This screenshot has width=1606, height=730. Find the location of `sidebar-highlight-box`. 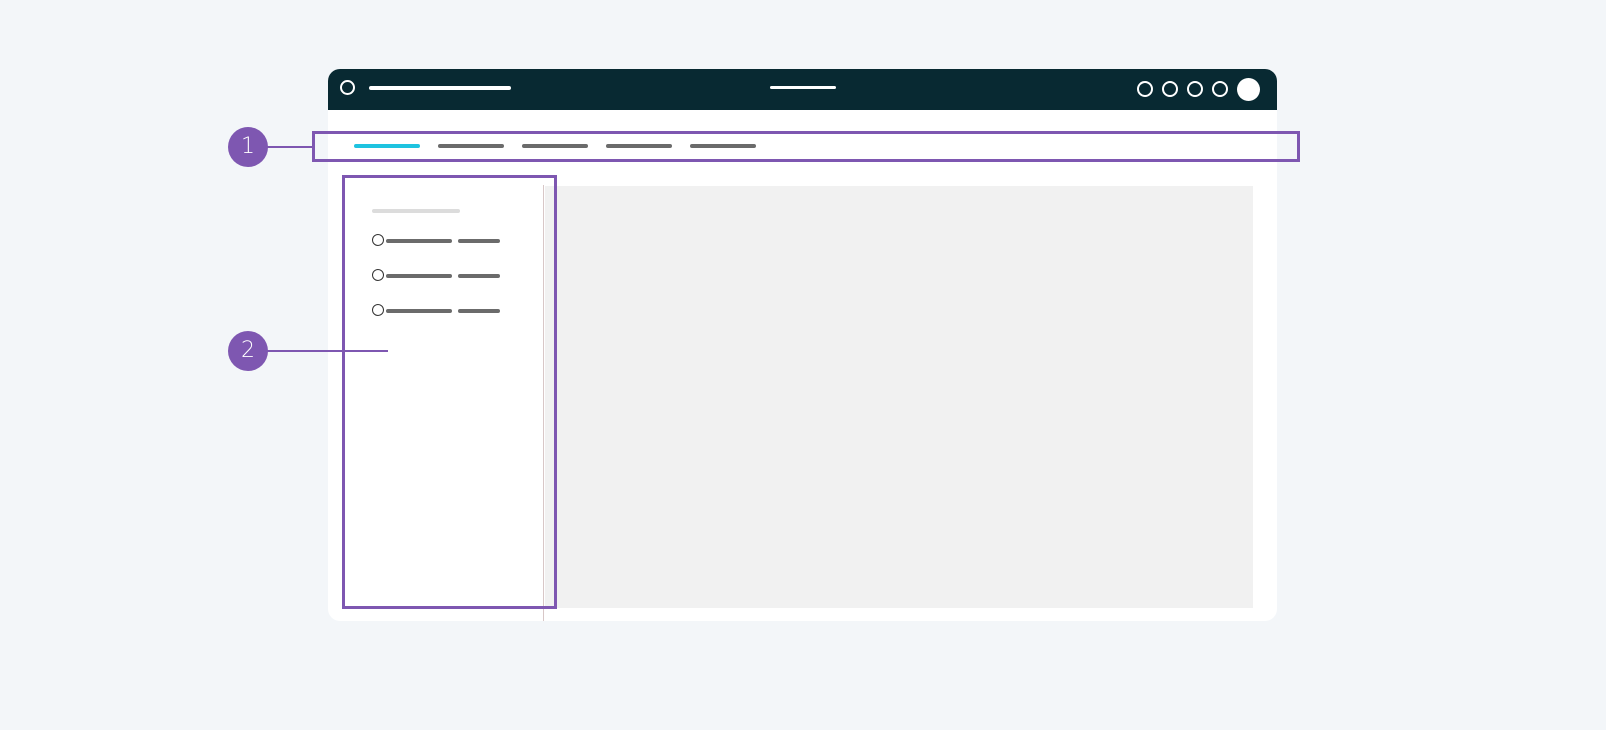

sidebar-highlight-box is located at coordinates (449, 392).